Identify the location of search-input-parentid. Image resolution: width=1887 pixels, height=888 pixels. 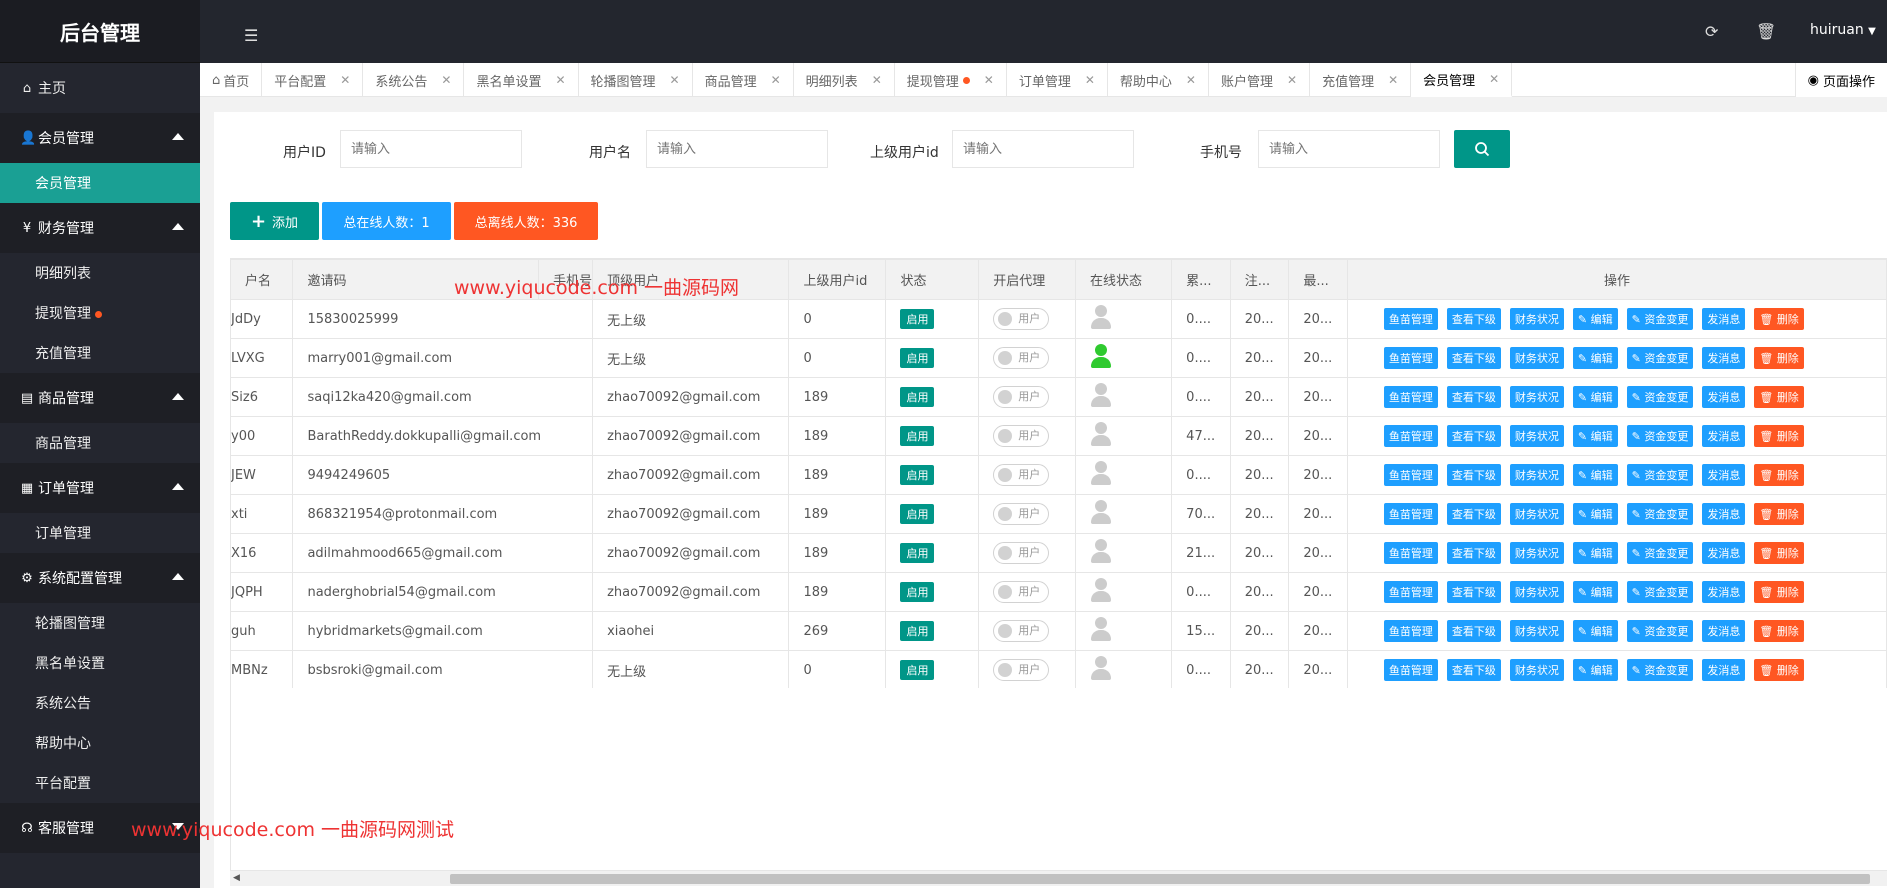
(1043, 149).